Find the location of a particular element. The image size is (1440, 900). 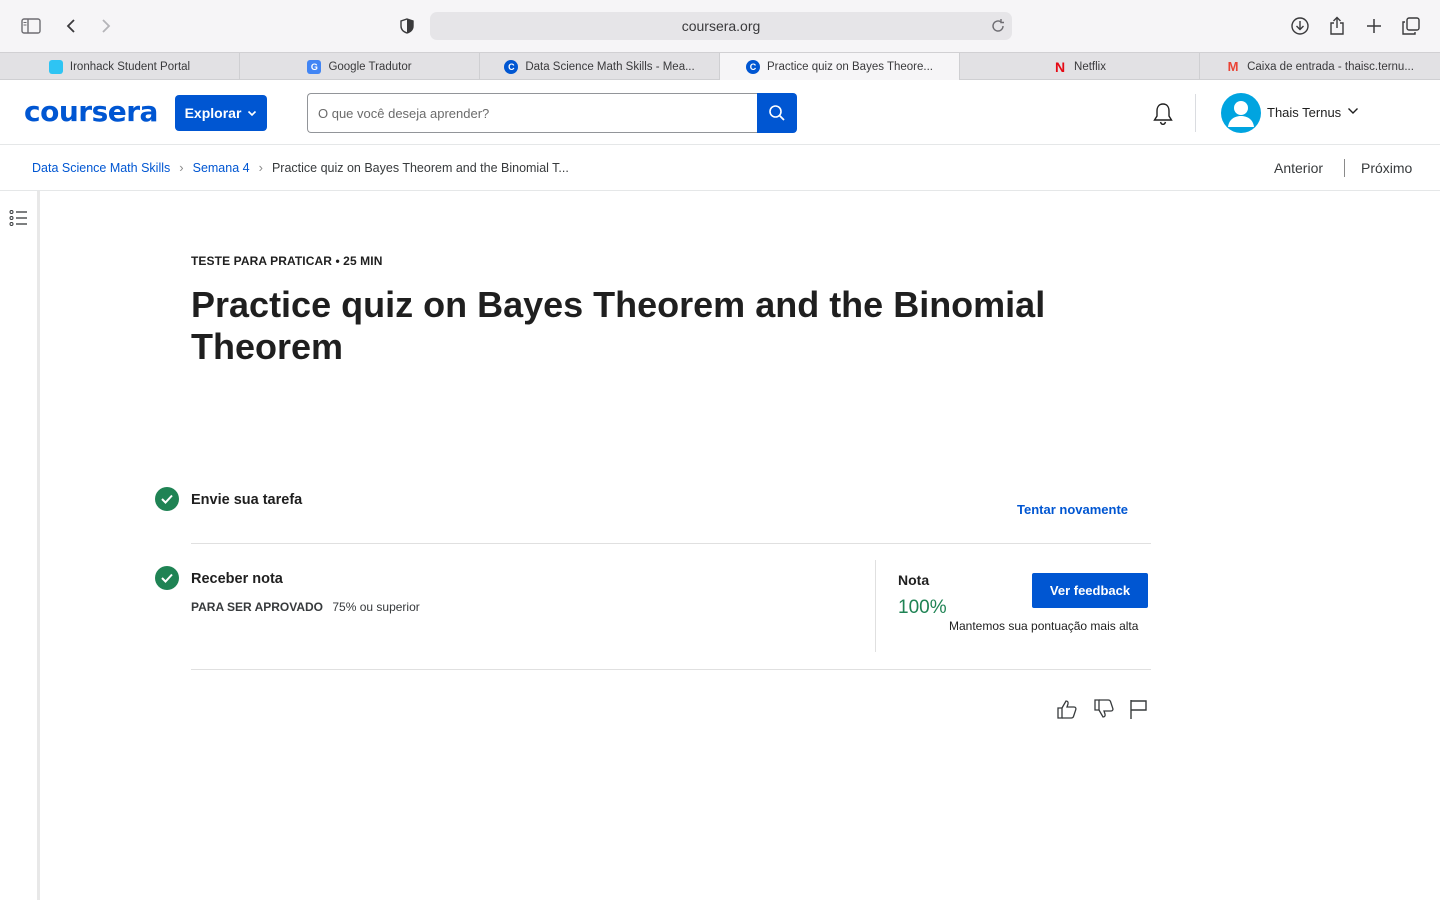

ironhack-favicon-icon is located at coordinates (55, 66).